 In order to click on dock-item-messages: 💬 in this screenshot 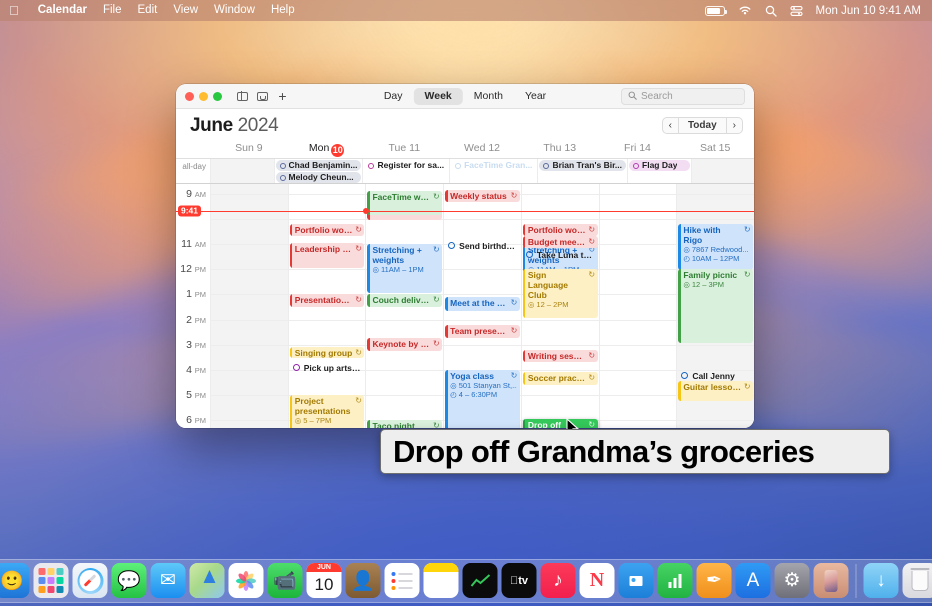, I will do `click(129, 580)`.